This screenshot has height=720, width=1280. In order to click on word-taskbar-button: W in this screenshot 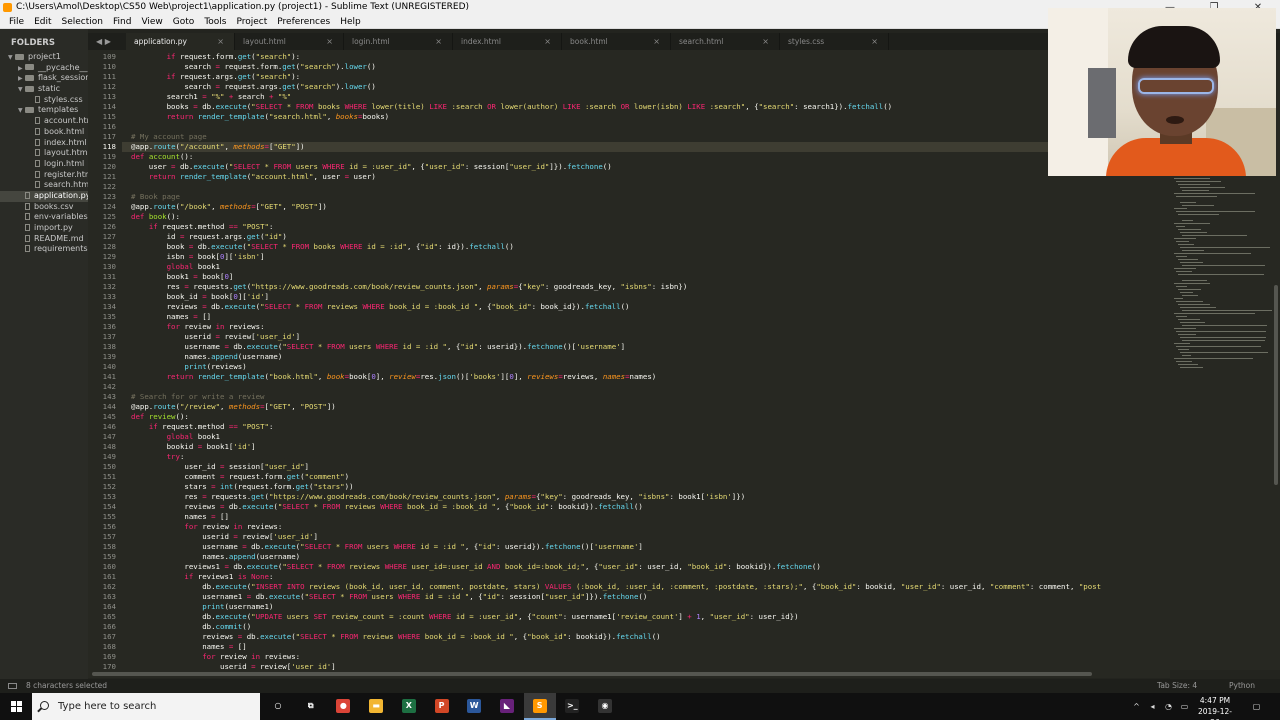, I will do `click(474, 706)`.